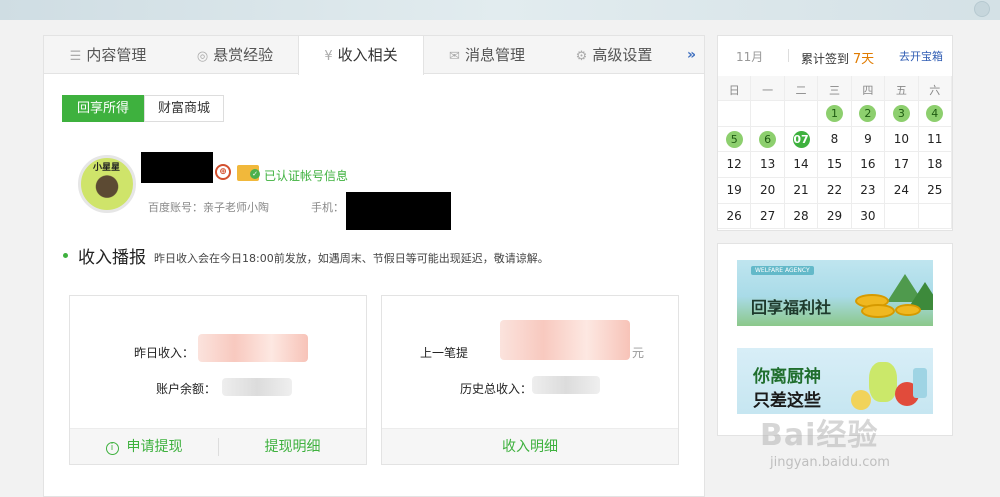 This screenshot has height=497, width=1000. I want to click on calendar-day-number: 1, so click(834, 113).